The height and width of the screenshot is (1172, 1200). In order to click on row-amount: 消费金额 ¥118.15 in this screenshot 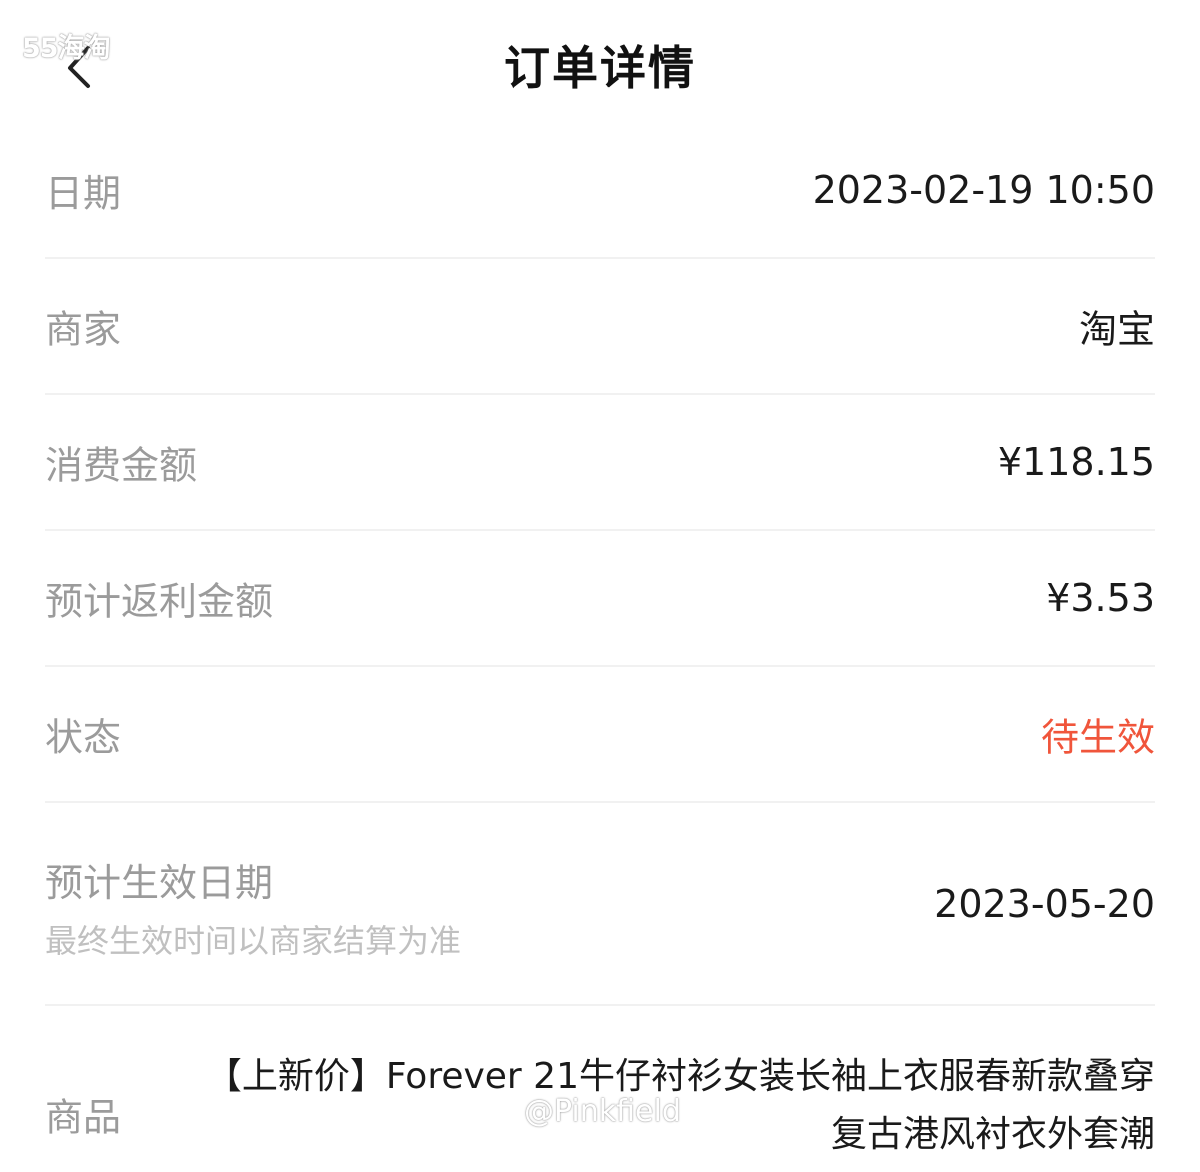, I will do `click(600, 463)`.